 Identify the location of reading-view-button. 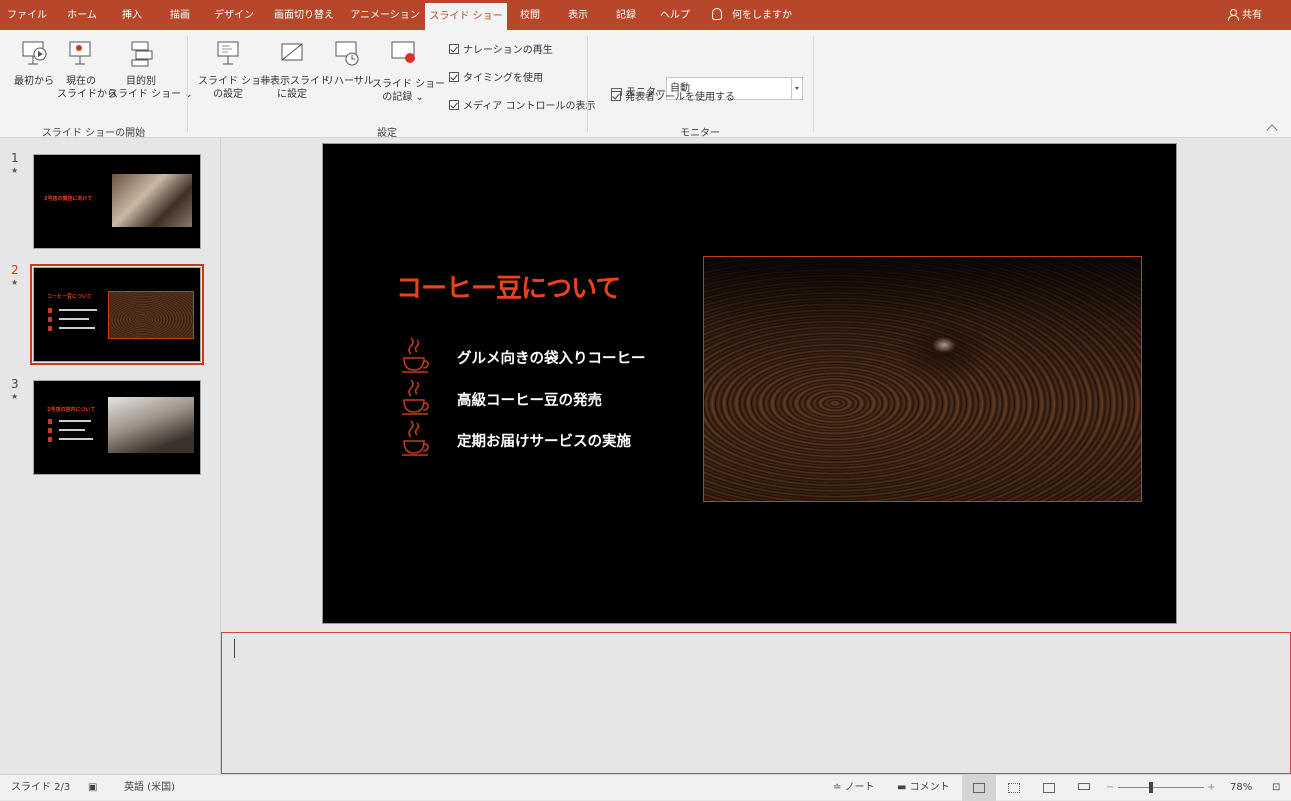
(1049, 788).